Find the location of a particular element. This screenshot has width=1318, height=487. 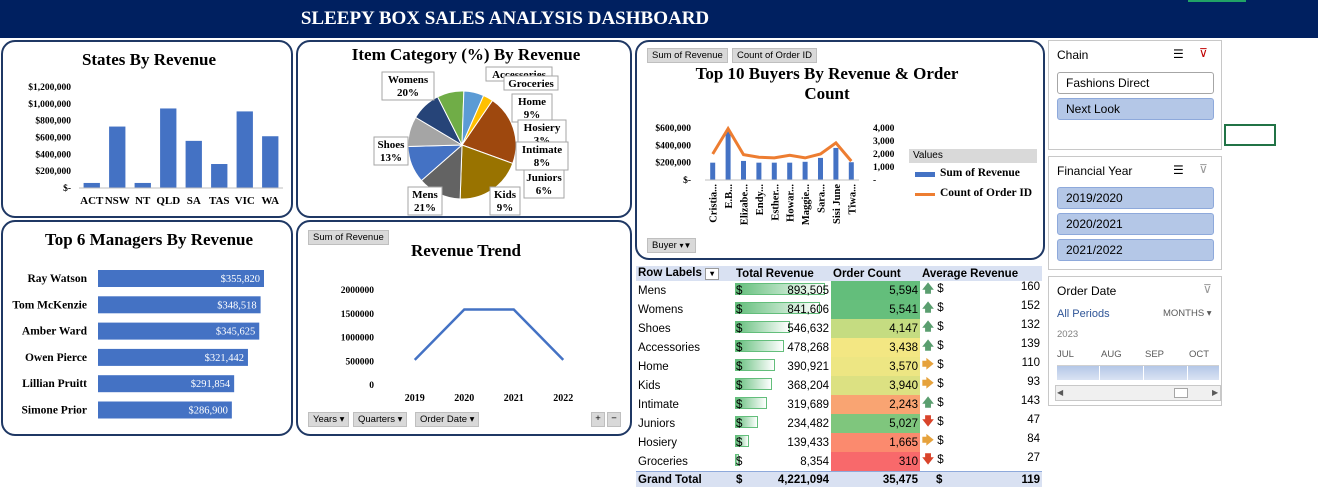

trend-arrow-icon: 🡆 is located at coordinates (928, 441).